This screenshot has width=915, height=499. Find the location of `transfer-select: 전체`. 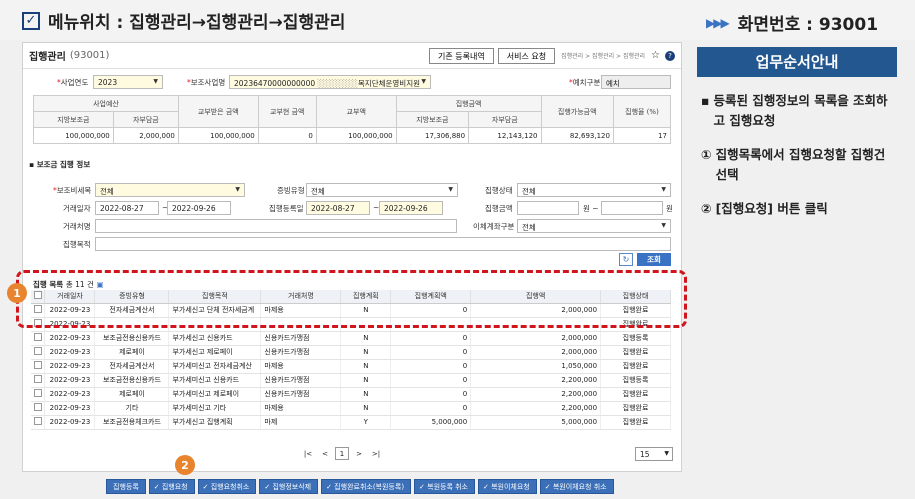

transfer-select: 전체 is located at coordinates (594, 226).